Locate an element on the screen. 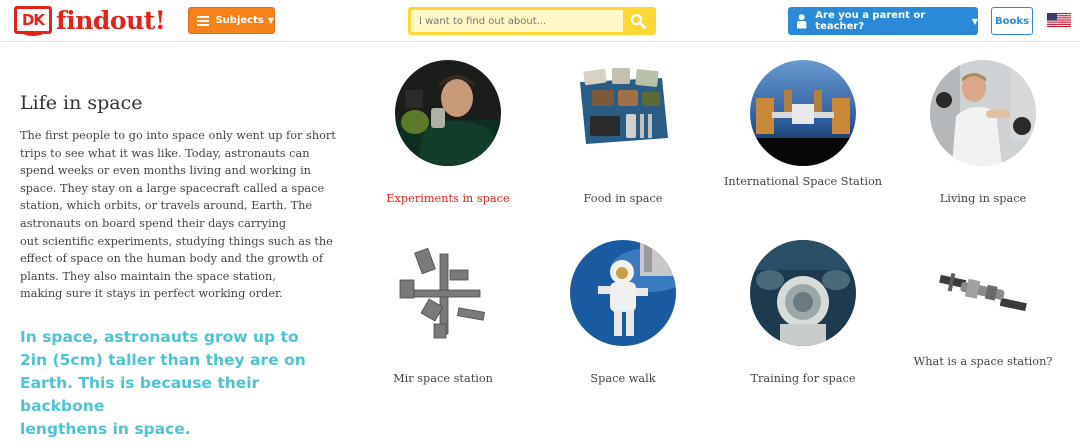 The width and height of the screenshot is (1080, 446). dk-findout-logo: DK findout! is located at coordinates (90, 20).